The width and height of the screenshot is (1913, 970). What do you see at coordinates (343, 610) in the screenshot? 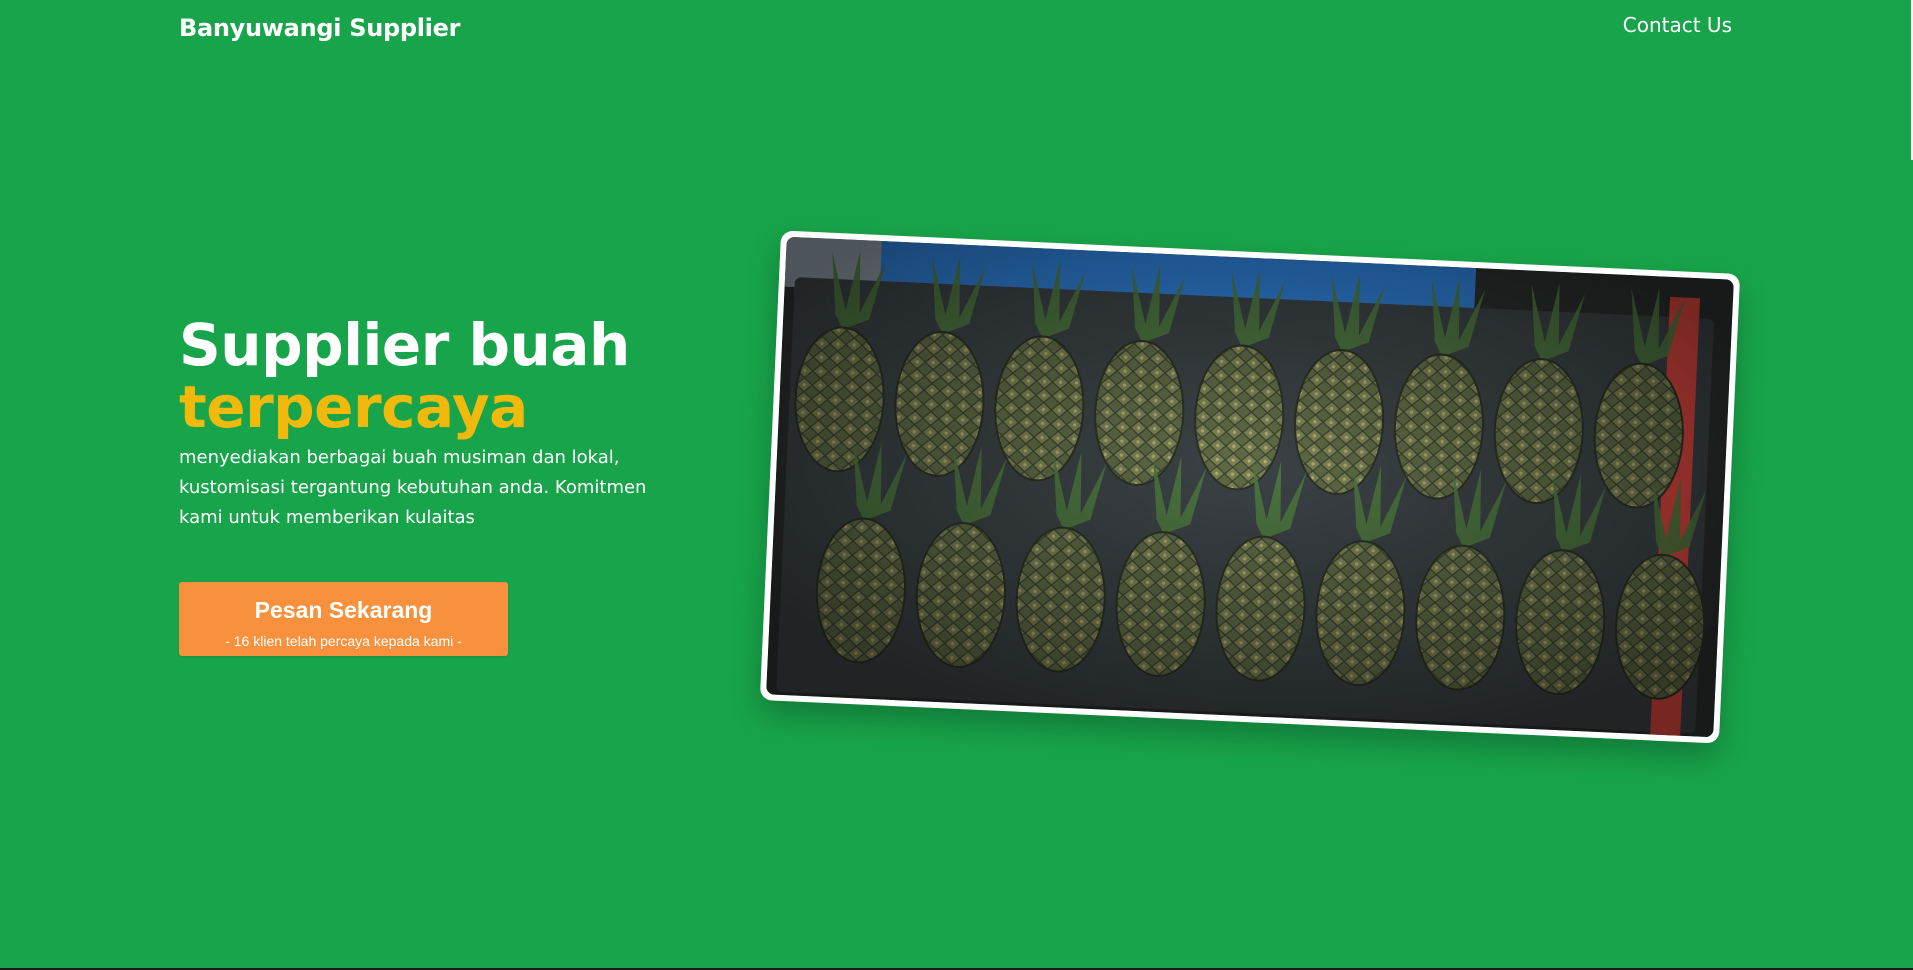
I see `order-now-label: Pesan Sekarang` at bounding box center [343, 610].